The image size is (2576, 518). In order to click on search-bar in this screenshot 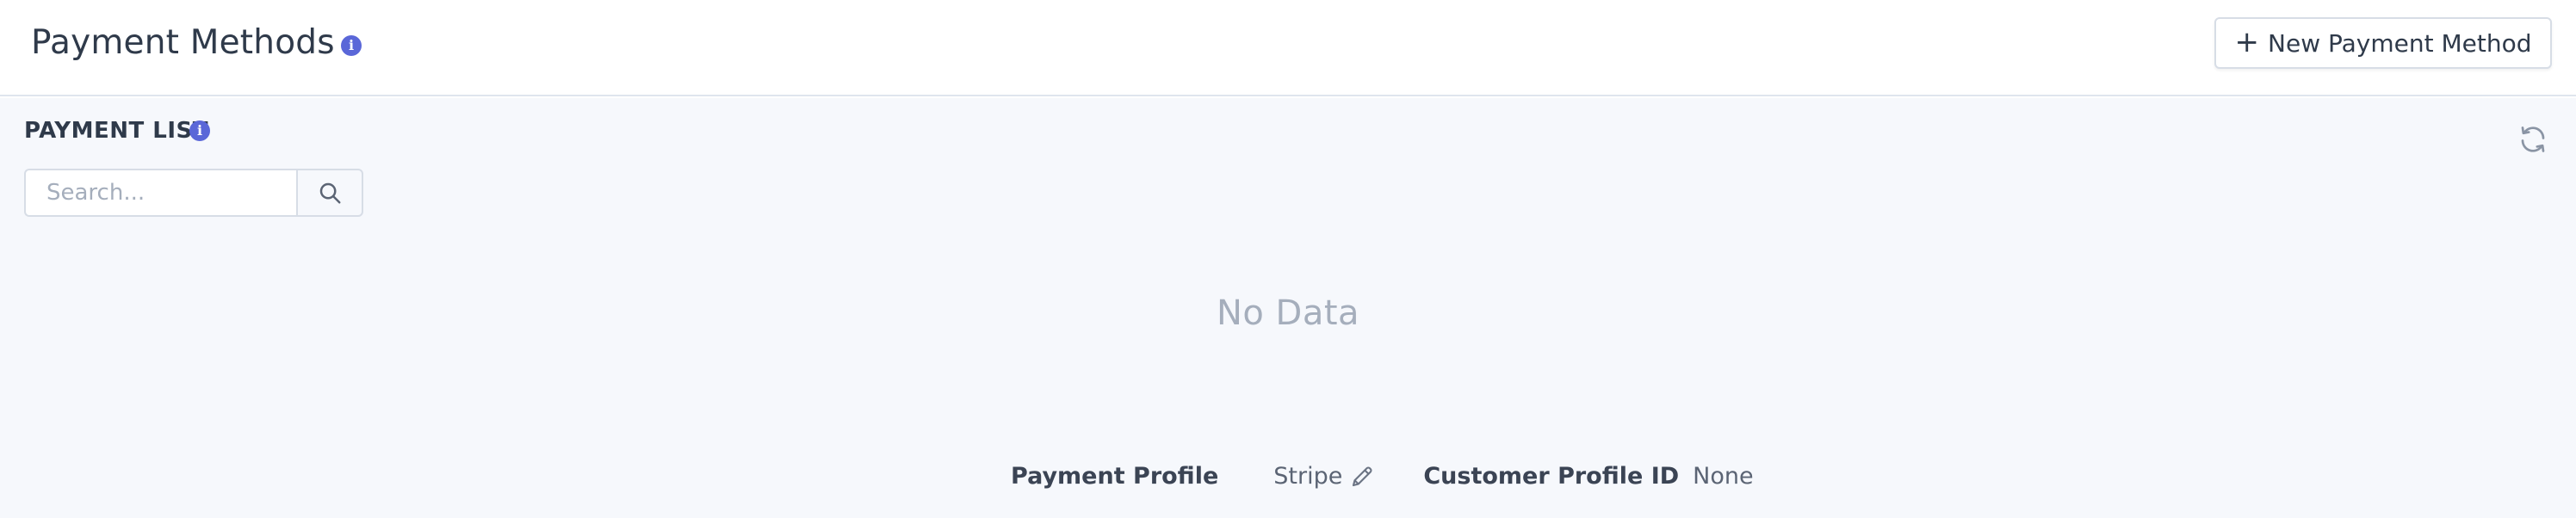, I will do `click(193, 193)`.